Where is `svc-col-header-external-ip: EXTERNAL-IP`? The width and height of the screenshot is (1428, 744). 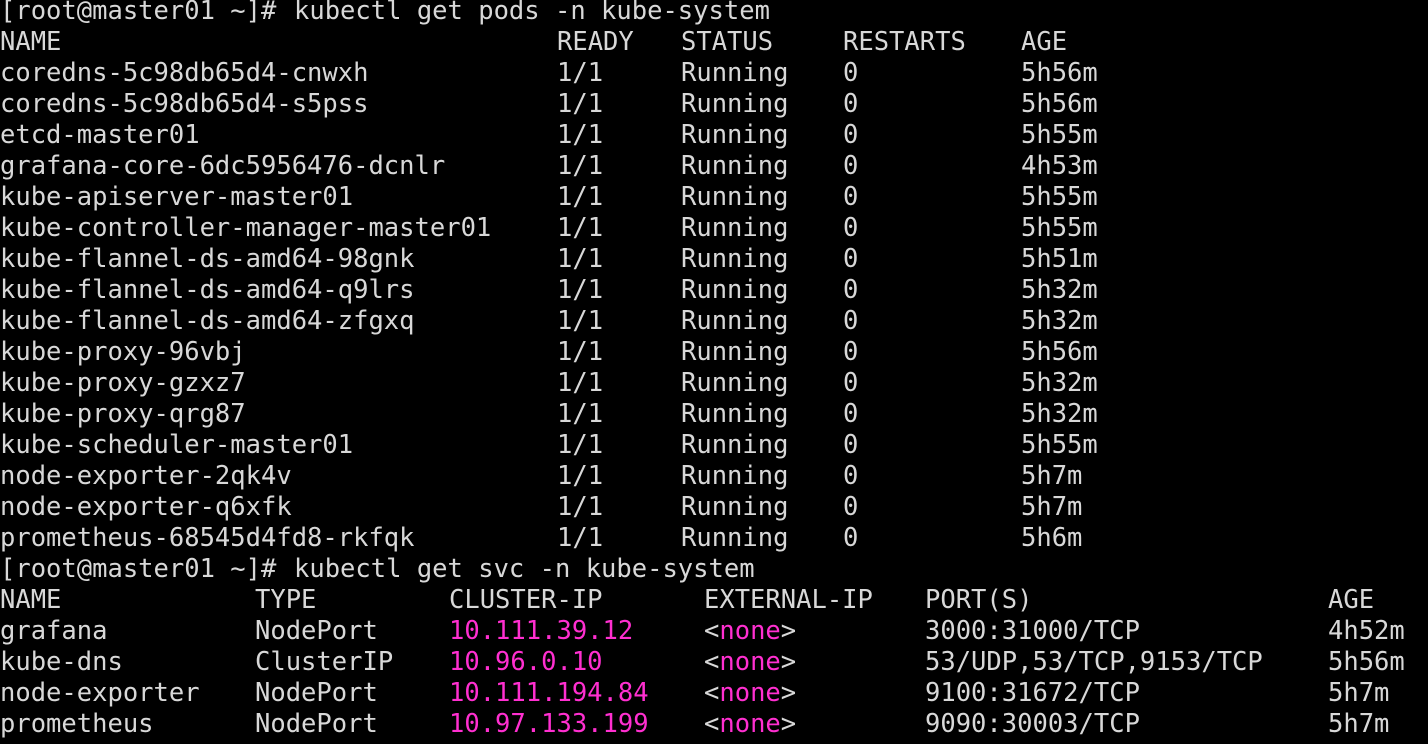
svc-col-header-external-ip: EXTERNAL-IP is located at coordinates (788, 600).